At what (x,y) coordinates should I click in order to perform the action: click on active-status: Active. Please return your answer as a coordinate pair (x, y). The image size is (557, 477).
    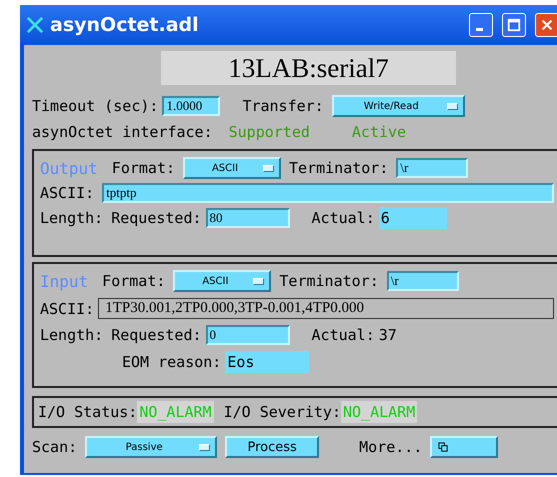
    Looking at the image, I should click on (379, 132).